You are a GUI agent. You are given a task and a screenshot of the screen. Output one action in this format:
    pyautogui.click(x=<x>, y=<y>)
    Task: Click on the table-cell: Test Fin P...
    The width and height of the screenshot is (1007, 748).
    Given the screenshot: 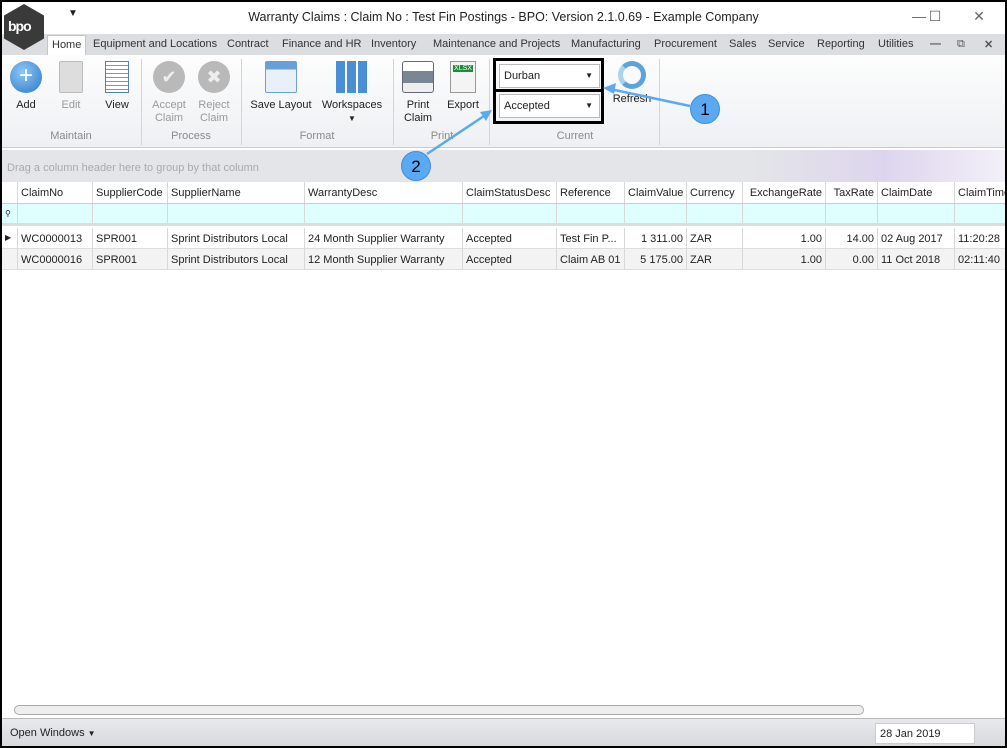 What is the action you would take?
    pyautogui.click(x=591, y=238)
    